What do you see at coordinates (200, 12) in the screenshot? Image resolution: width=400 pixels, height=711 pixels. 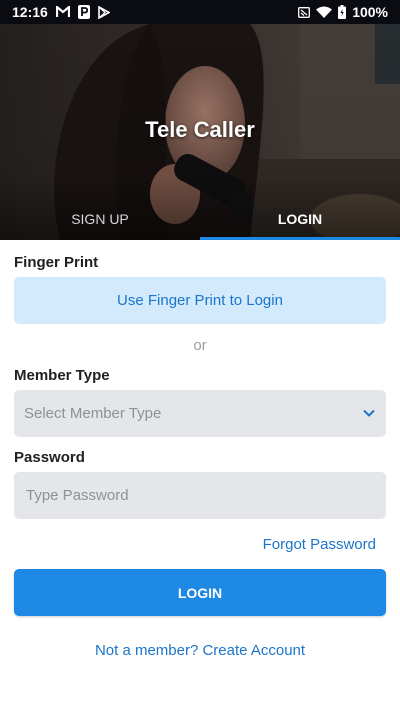 I see `status-bar: 12:16 100%` at bounding box center [200, 12].